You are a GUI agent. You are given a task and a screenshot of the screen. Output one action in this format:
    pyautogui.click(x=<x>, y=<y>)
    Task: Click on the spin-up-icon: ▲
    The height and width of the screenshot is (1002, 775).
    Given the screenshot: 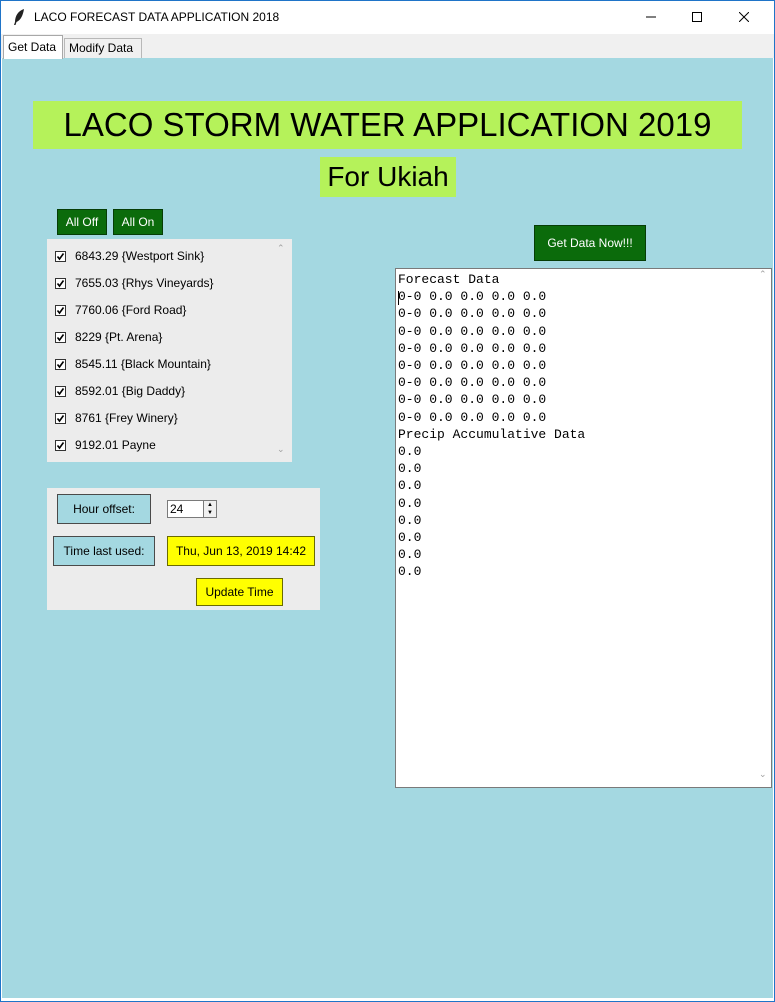 What is the action you would take?
    pyautogui.click(x=209, y=505)
    